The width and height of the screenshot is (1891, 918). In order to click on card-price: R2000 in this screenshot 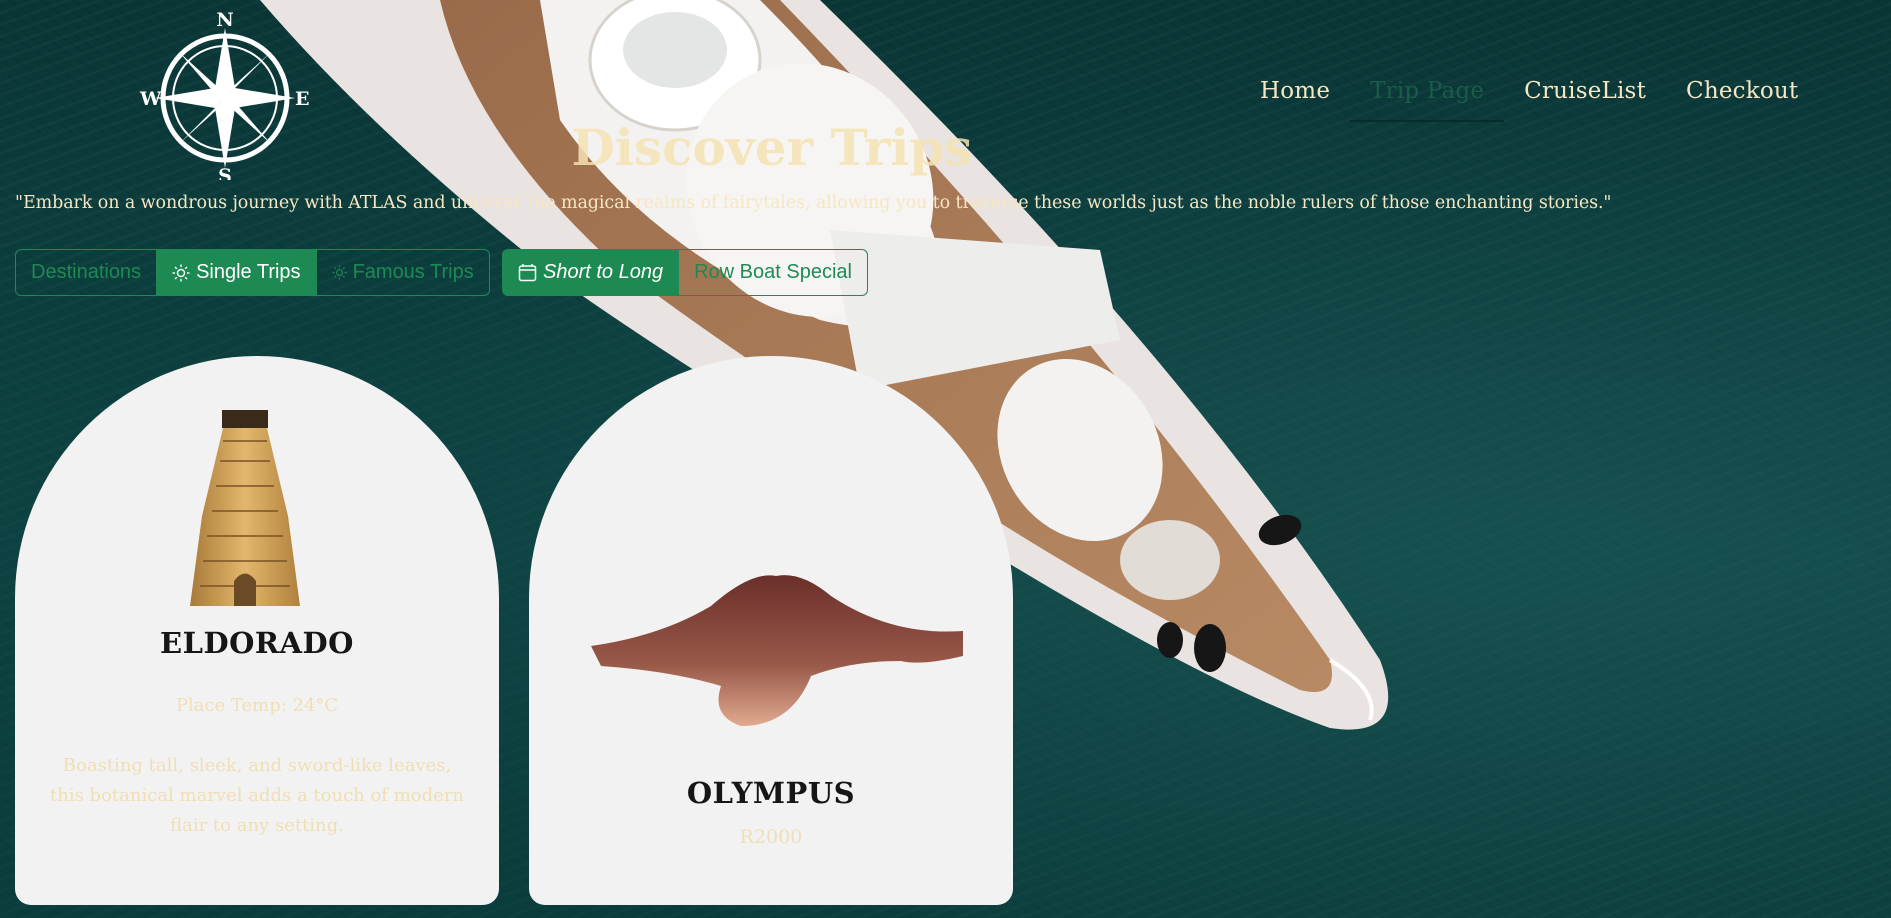, I will do `click(771, 837)`.